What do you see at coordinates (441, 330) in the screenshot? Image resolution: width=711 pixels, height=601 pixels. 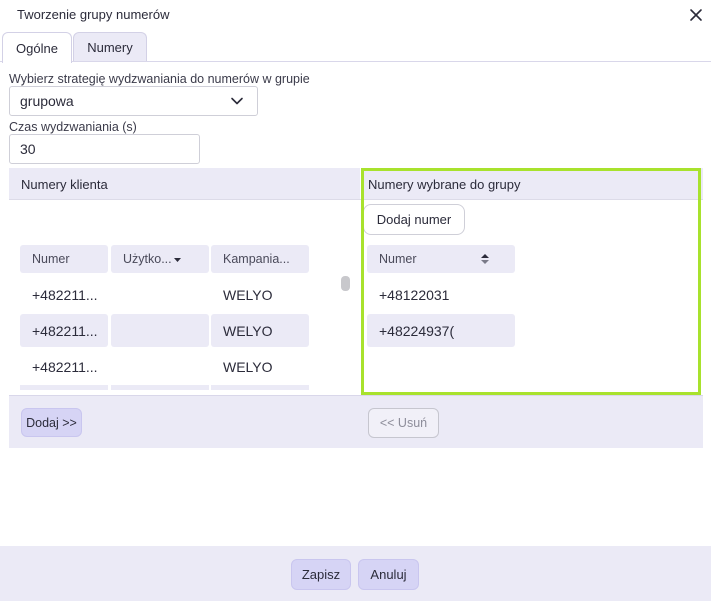 I see `selected-number-cell: +48224937(` at bounding box center [441, 330].